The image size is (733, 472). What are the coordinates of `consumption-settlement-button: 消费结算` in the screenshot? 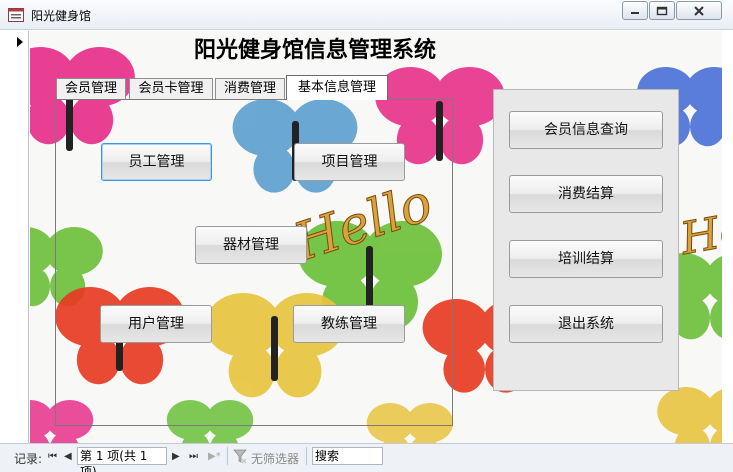 It's located at (586, 194).